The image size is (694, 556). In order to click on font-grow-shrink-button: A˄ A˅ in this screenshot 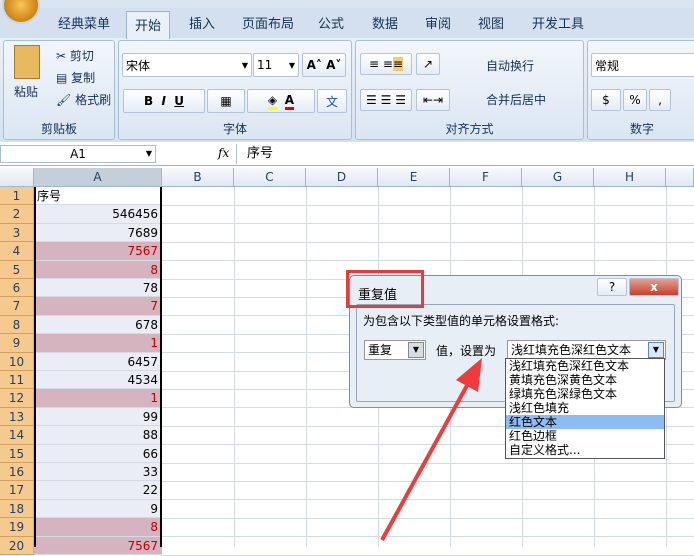, I will do `click(324, 65)`.